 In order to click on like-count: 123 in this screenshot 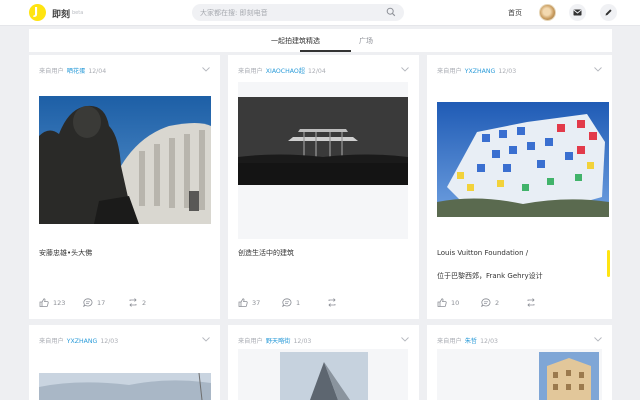, I will do `click(59, 303)`.